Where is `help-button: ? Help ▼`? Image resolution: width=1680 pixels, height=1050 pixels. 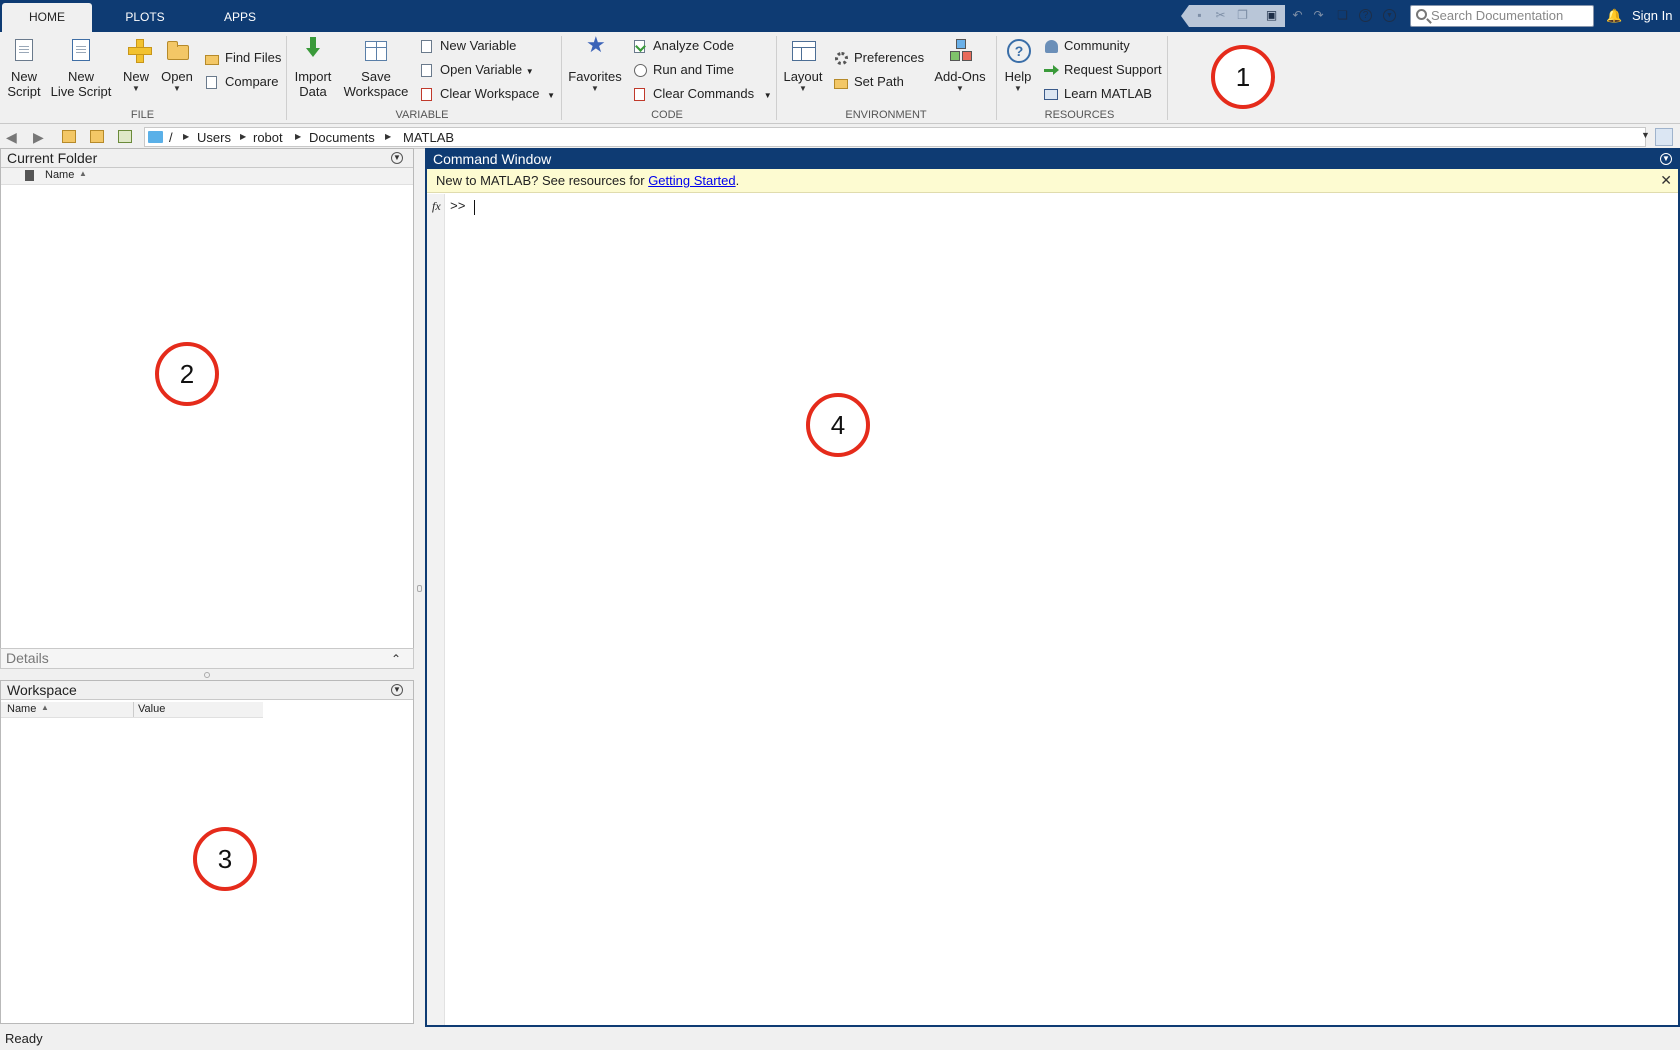
help-button: ? Help ▼ is located at coordinates (1018, 65).